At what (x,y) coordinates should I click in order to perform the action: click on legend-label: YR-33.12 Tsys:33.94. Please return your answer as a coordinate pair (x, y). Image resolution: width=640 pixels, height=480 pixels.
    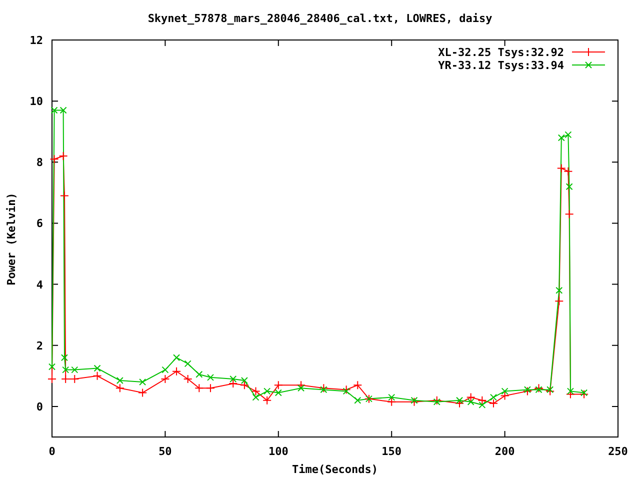
    Looking at the image, I should click on (501, 65).